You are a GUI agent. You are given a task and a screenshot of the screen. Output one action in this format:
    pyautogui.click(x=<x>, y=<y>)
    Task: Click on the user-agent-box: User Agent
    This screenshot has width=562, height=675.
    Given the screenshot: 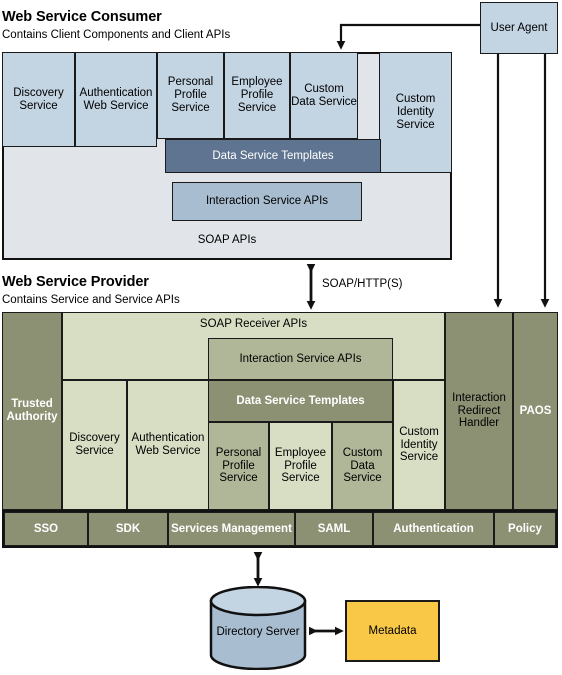 What is the action you would take?
    pyautogui.click(x=519, y=28)
    